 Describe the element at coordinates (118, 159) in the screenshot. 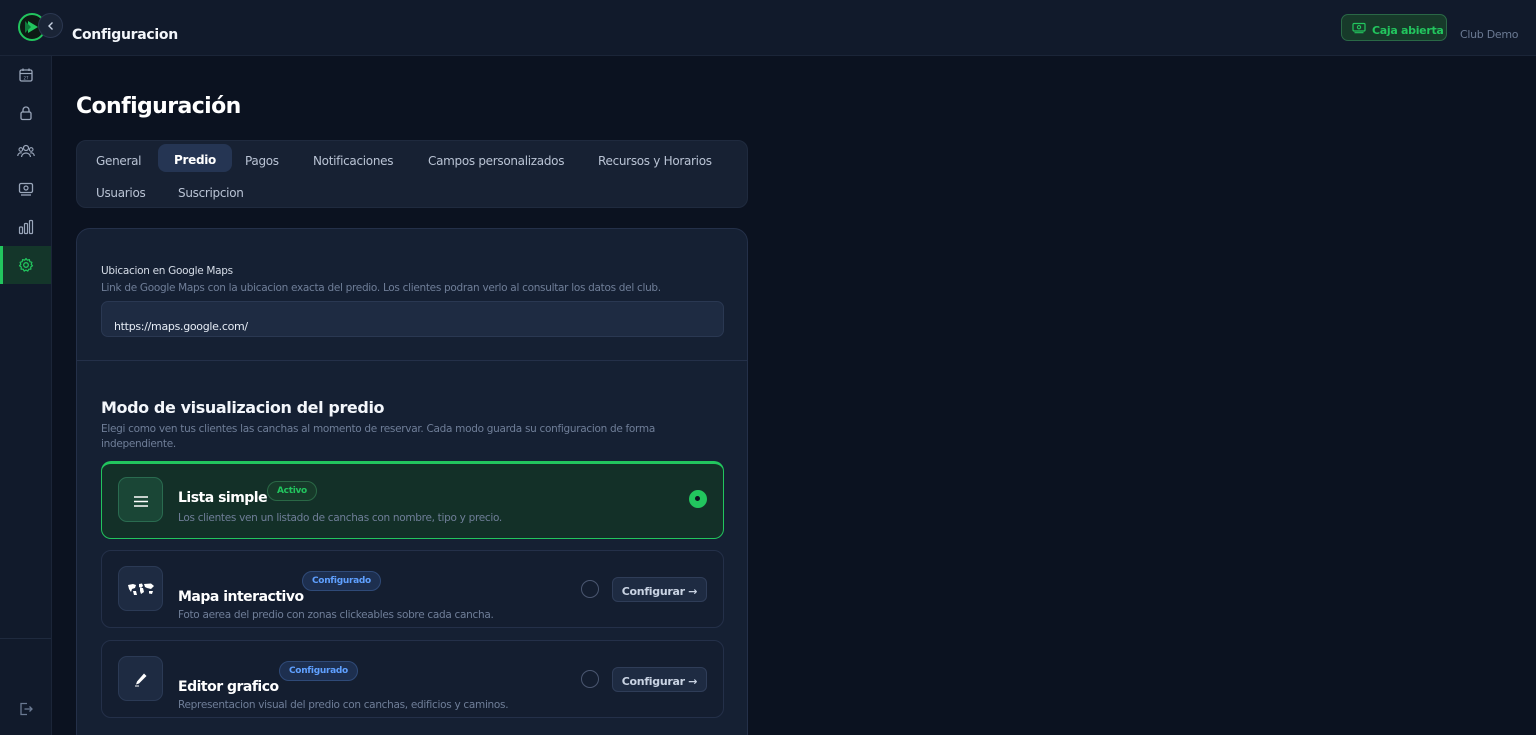

I see `tab-general: General` at that location.